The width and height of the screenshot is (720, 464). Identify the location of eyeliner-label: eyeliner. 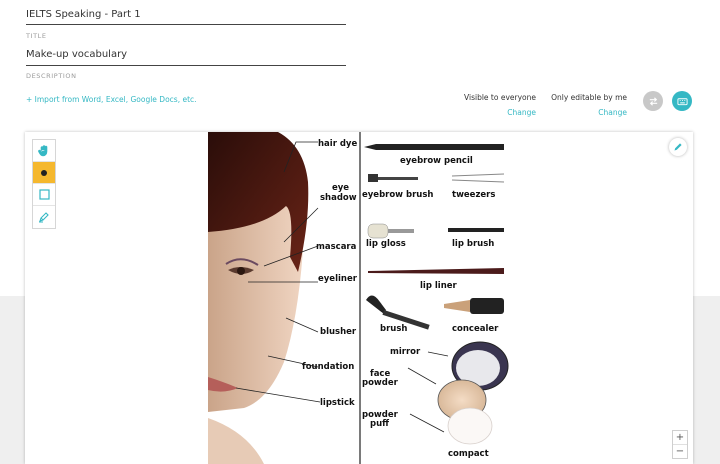
(338, 279).